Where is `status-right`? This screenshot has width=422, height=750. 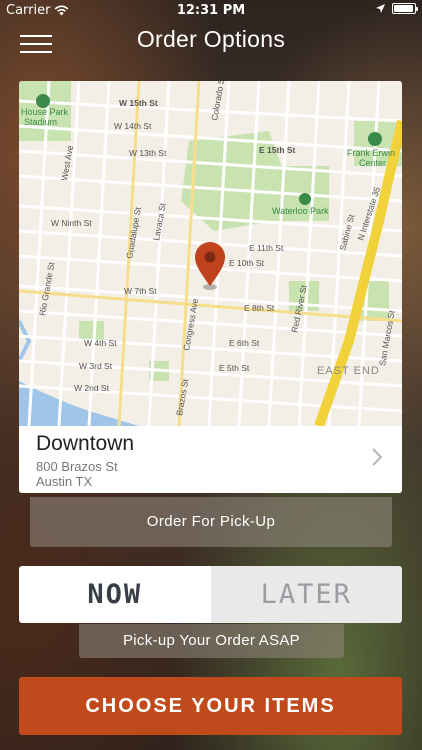
status-right is located at coordinates (396, 8).